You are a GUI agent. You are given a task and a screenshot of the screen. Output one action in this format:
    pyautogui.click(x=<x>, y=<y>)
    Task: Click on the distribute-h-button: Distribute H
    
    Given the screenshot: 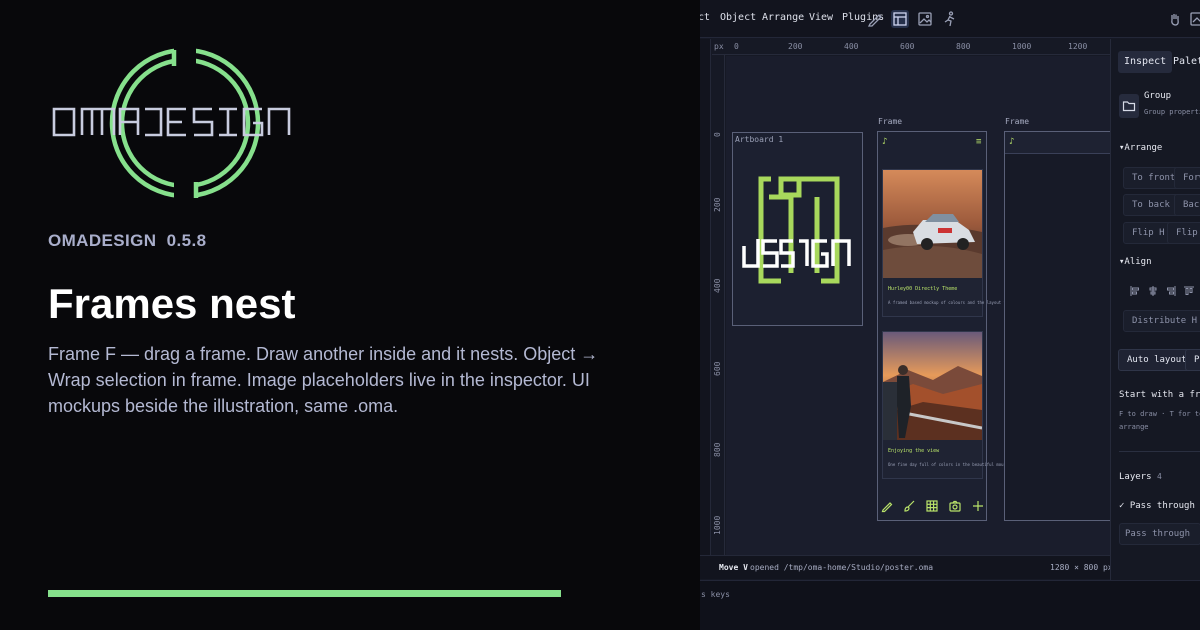 What is the action you would take?
    pyautogui.click(x=1161, y=321)
    